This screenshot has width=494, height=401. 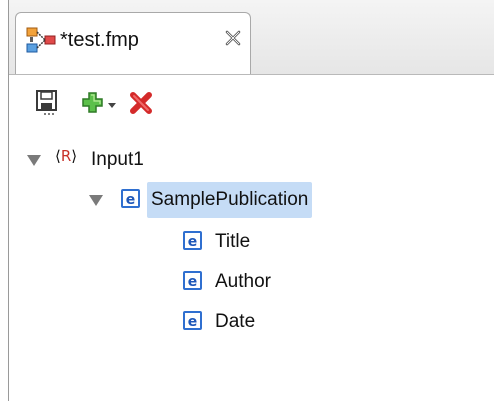 I want to click on tab-test-fmp: *test.fmp, so click(x=133, y=43).